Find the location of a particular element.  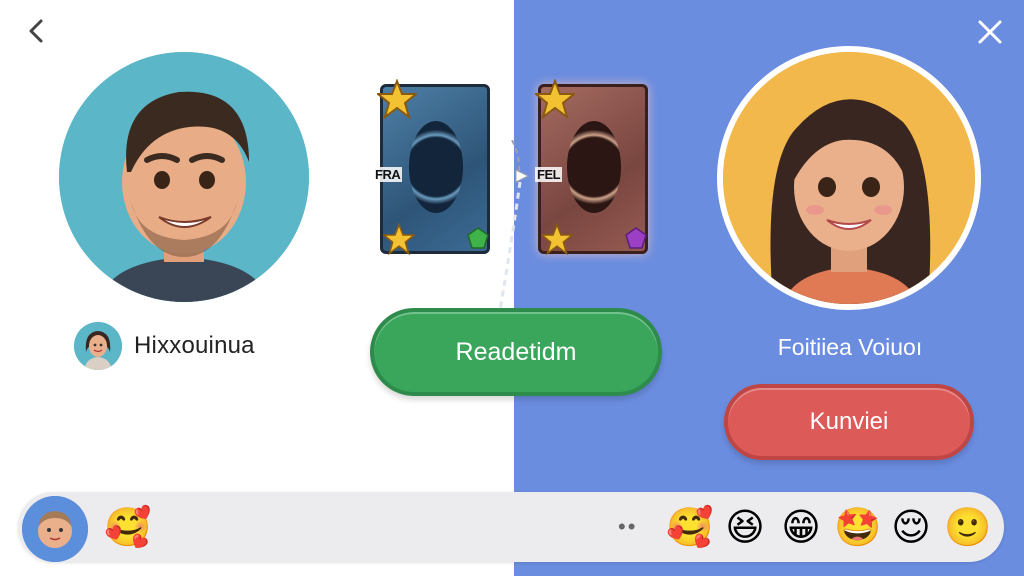

emoji-button: 😆 is located at coordinates (745, 527).